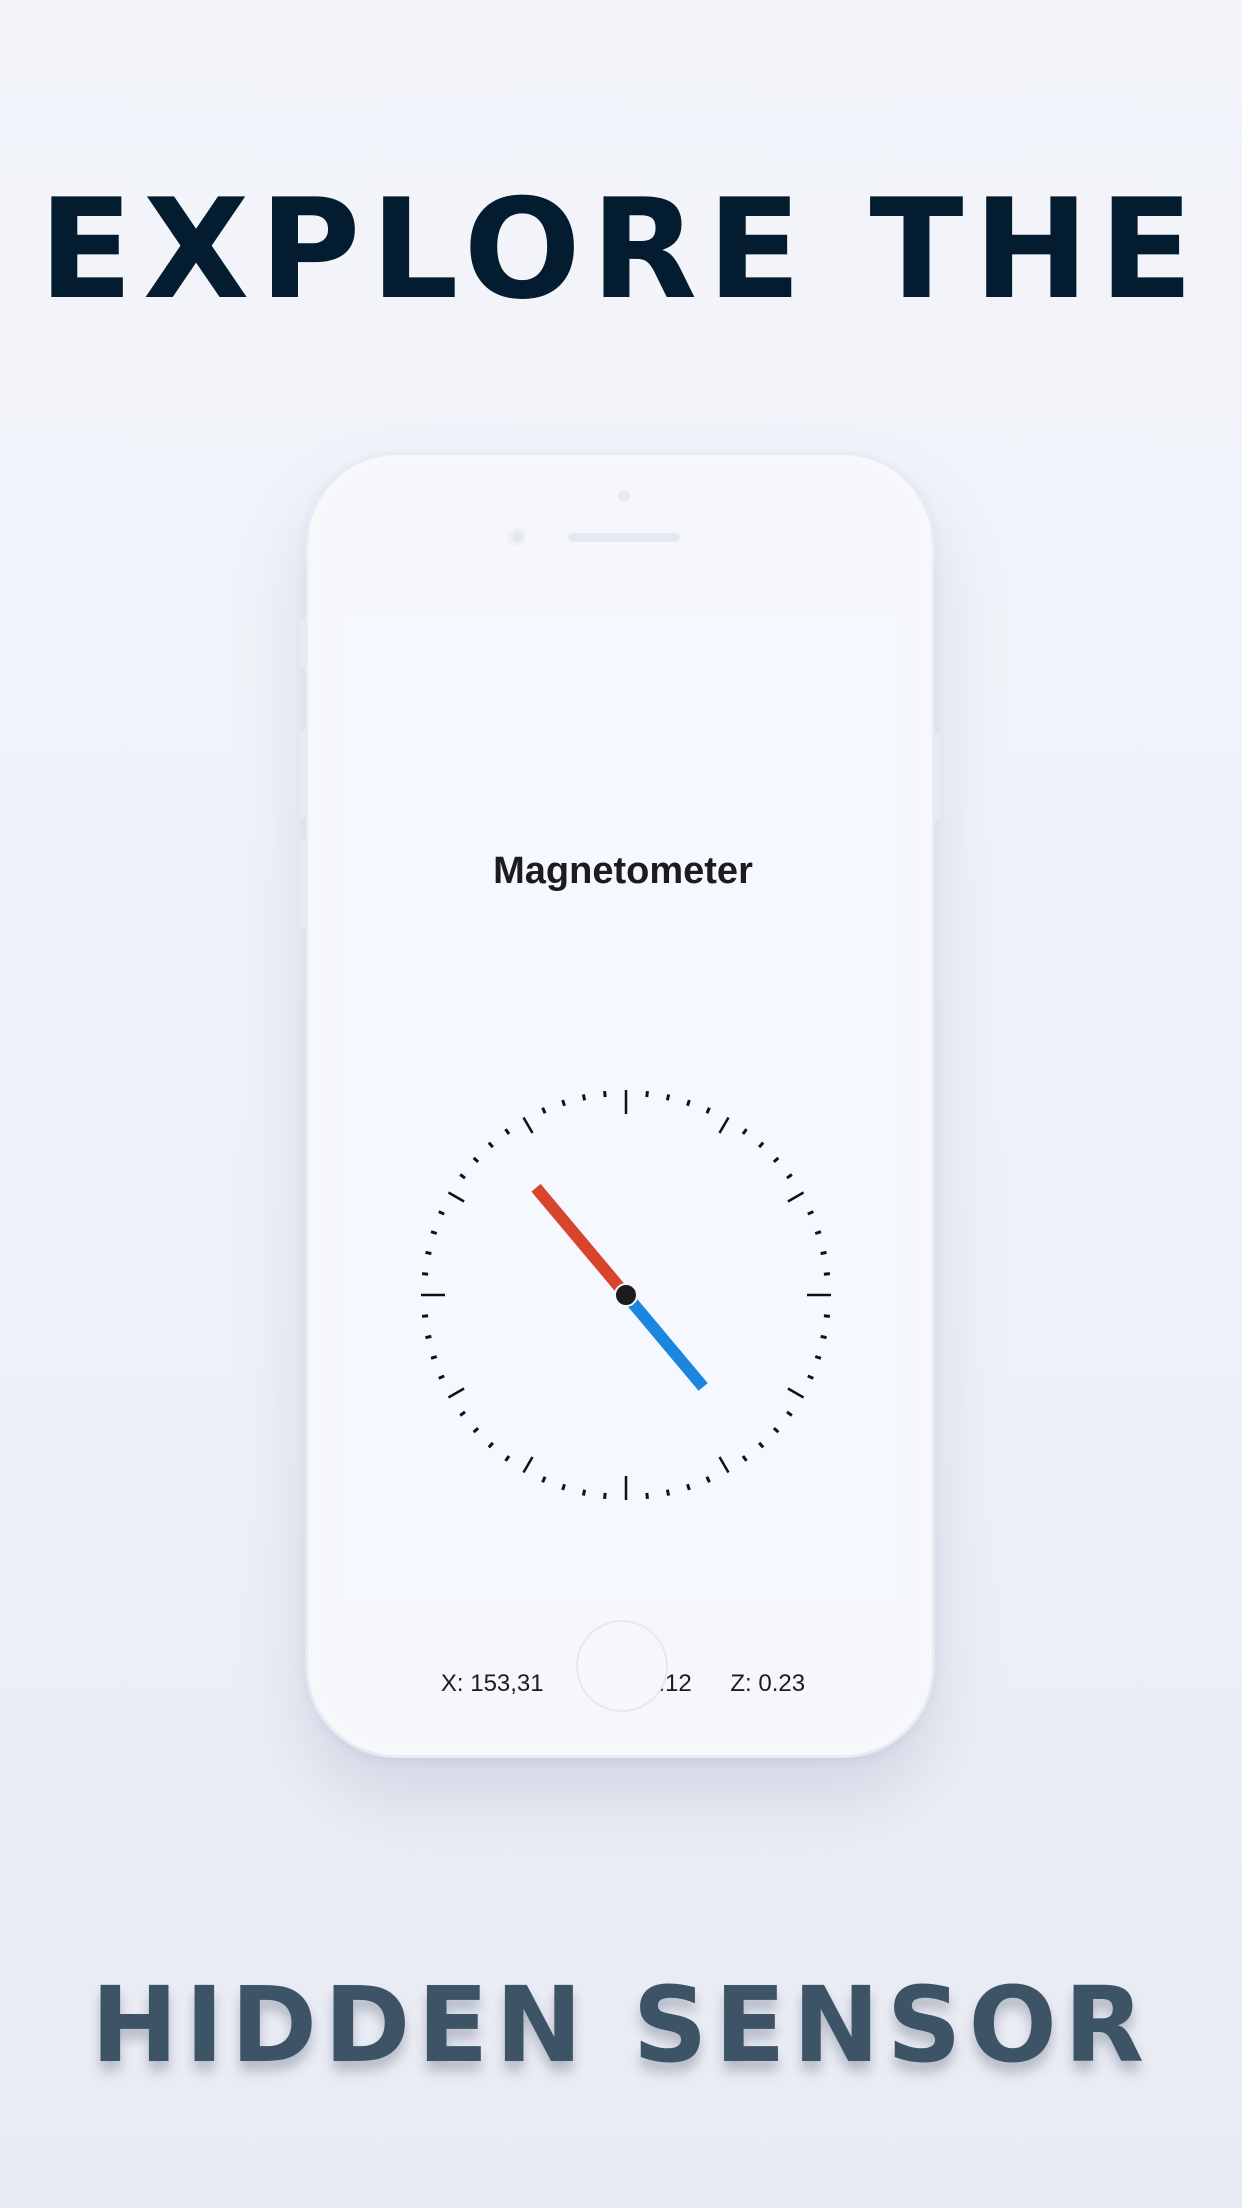 The height and width of the screenshot is (2208, 1242). Describe the element at coordinates (621, 249) in the screenshot. I see `headline-explore: EXPLORE THE` at that location.